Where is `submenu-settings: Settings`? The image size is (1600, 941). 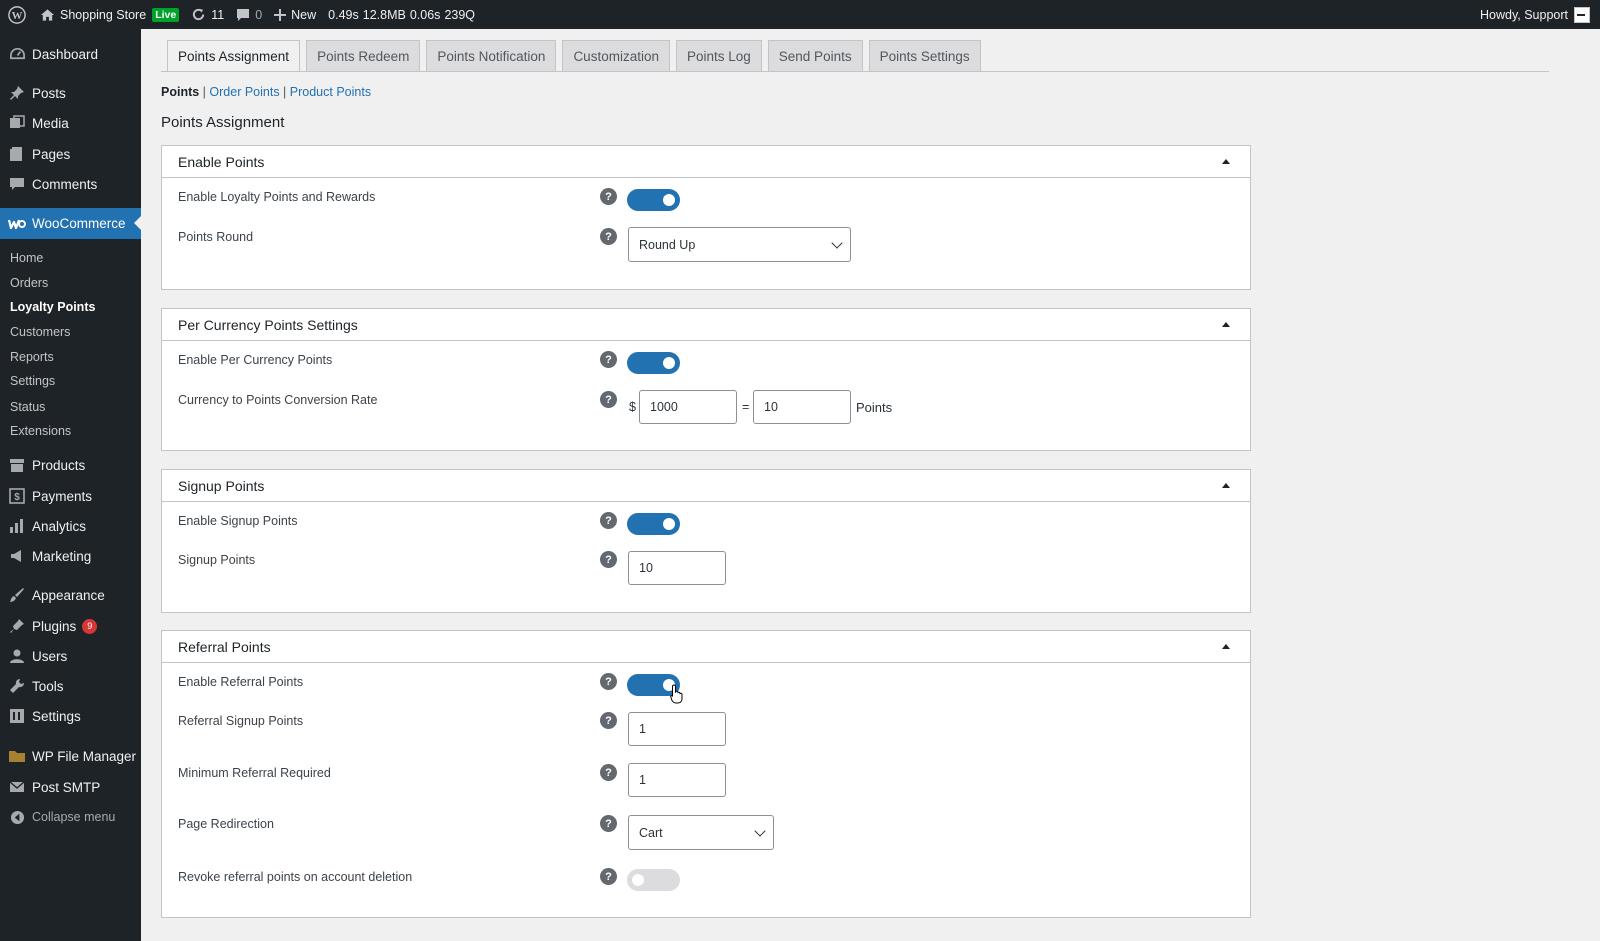
submenu-settings: Settings is located at coordinates (32, 381).